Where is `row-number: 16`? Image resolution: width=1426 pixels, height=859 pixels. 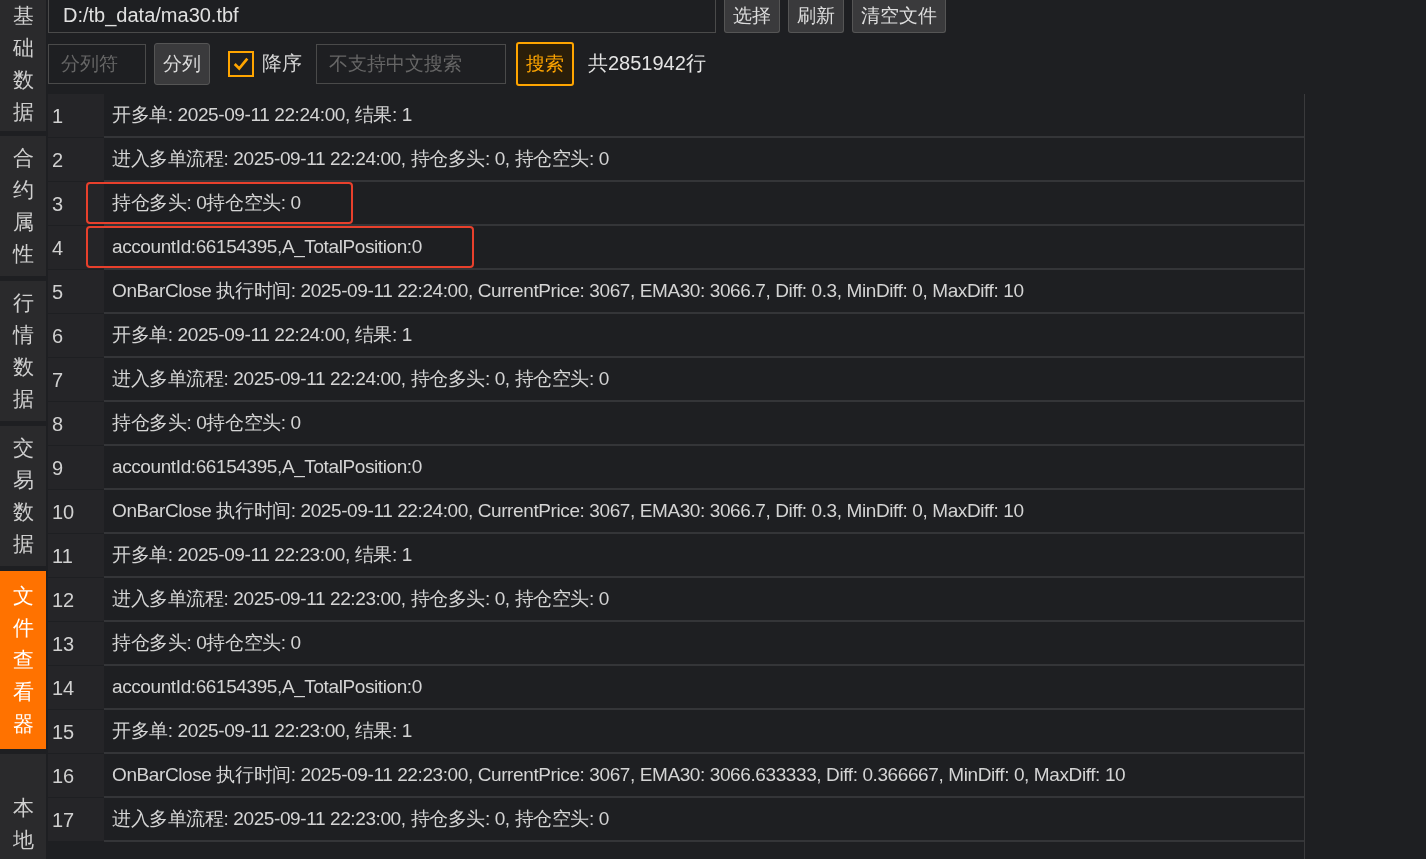 row-number: 16 is located at coordinates (76, 776).